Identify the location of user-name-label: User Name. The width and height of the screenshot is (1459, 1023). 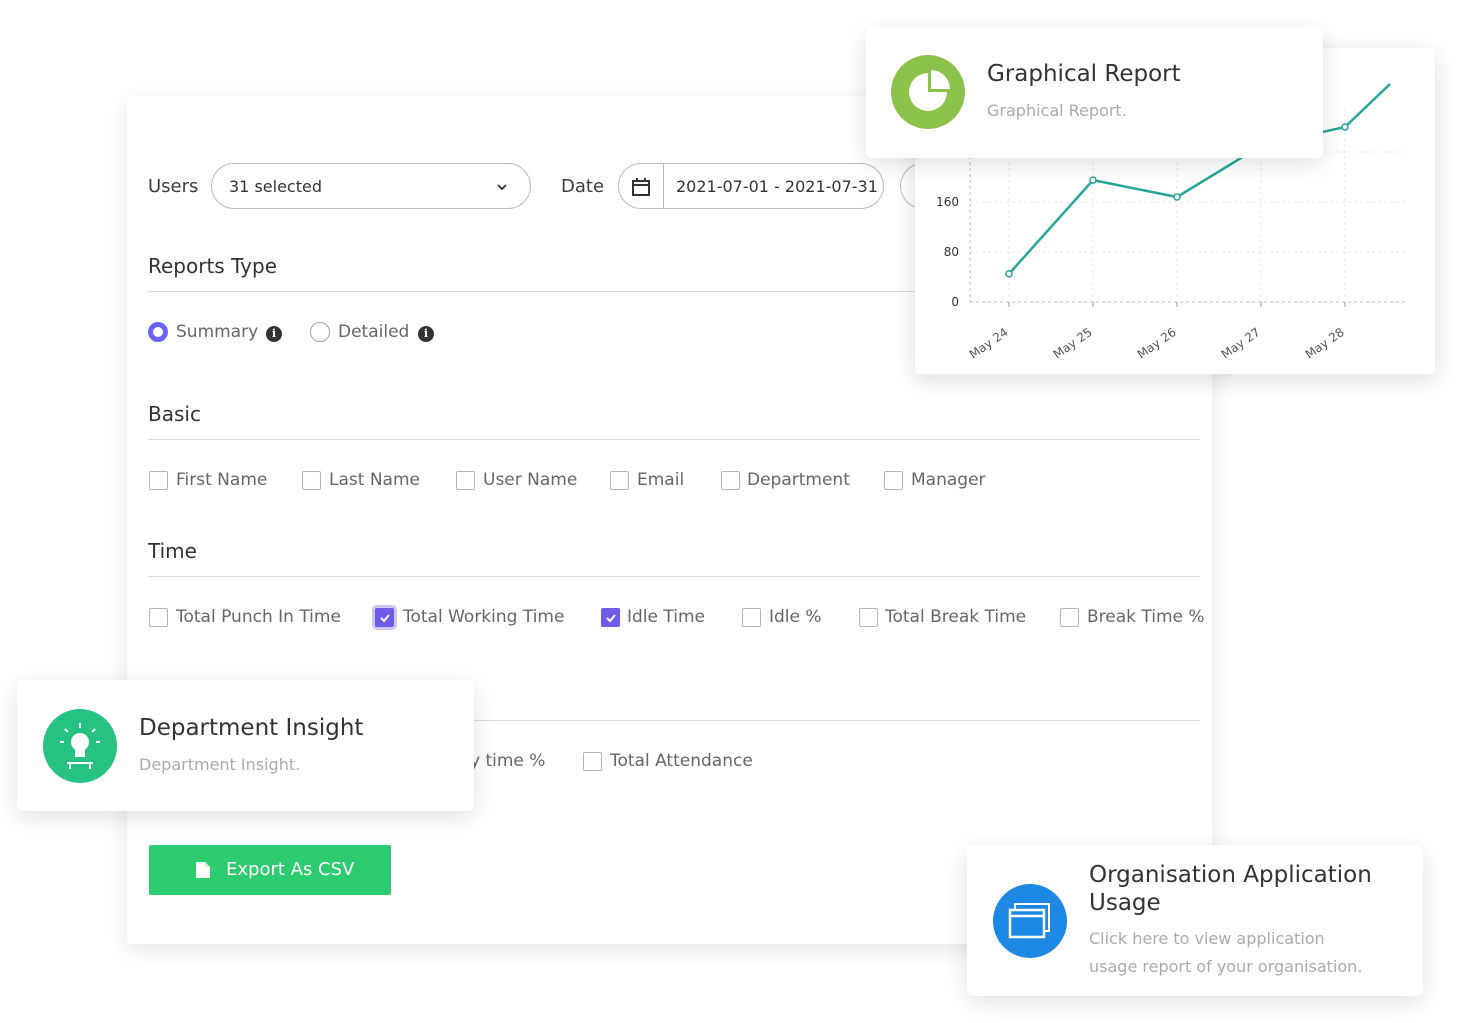
(530, 480).